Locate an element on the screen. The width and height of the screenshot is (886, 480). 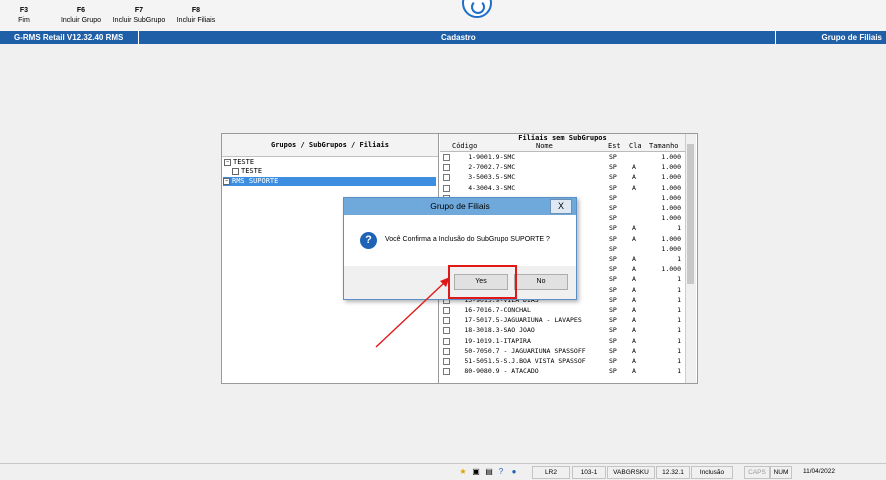
status-lr: LR2 is located at coordinates (551, 472).